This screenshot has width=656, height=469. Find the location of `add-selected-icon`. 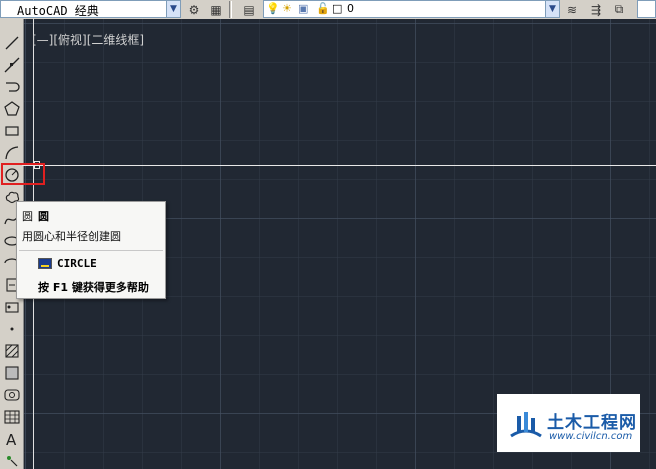

add-selected-icon is located at coordinates (12, 459).